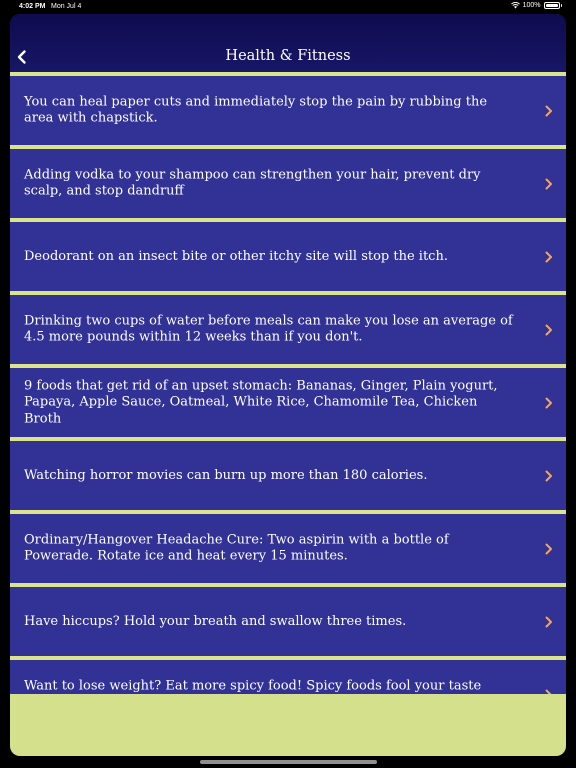 This screenshot has height=768, width=576. I want to click on status-bar: 4:02 PM Mon Jul 4 100%, so click(288, 7).